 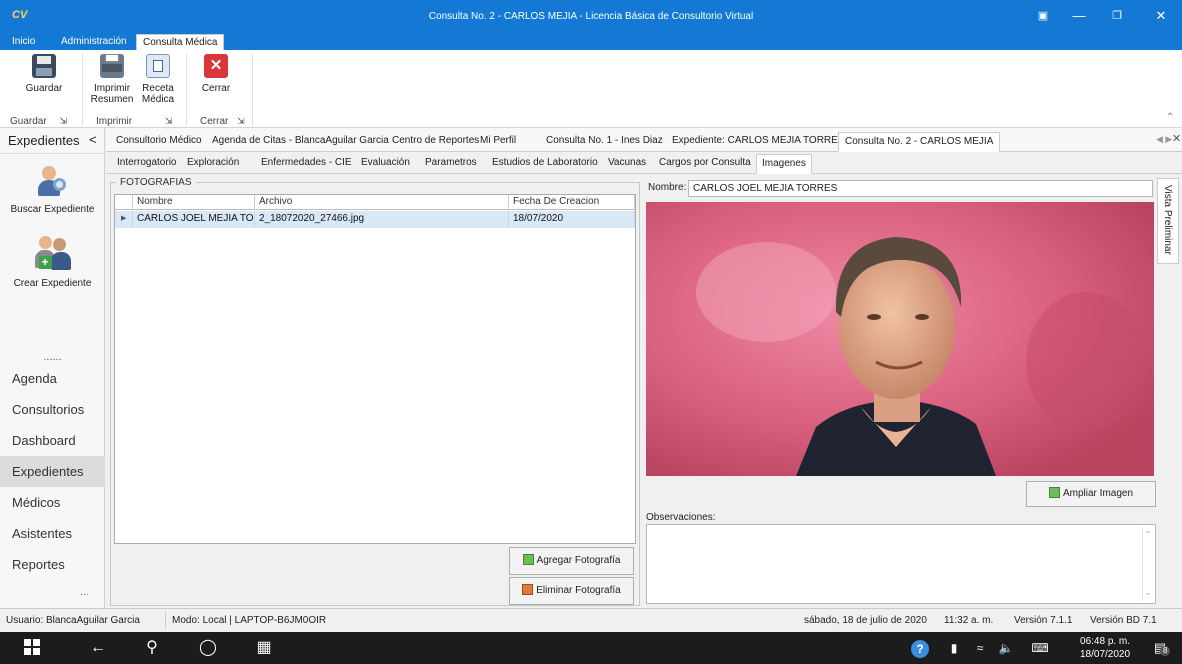 What do you see at coordinates (52, 440) in the screenshot?
I see `nav-dashboard: Dashboard` at bounding box center [52, 440].